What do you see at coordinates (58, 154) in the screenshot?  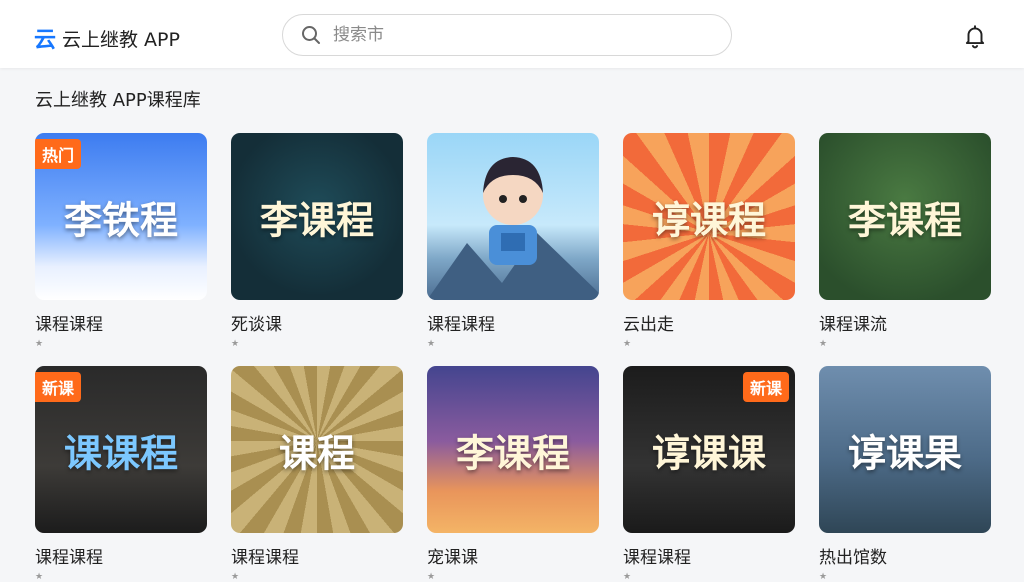 I see `hot-badge: 热门` at bounding box center [58, 154].